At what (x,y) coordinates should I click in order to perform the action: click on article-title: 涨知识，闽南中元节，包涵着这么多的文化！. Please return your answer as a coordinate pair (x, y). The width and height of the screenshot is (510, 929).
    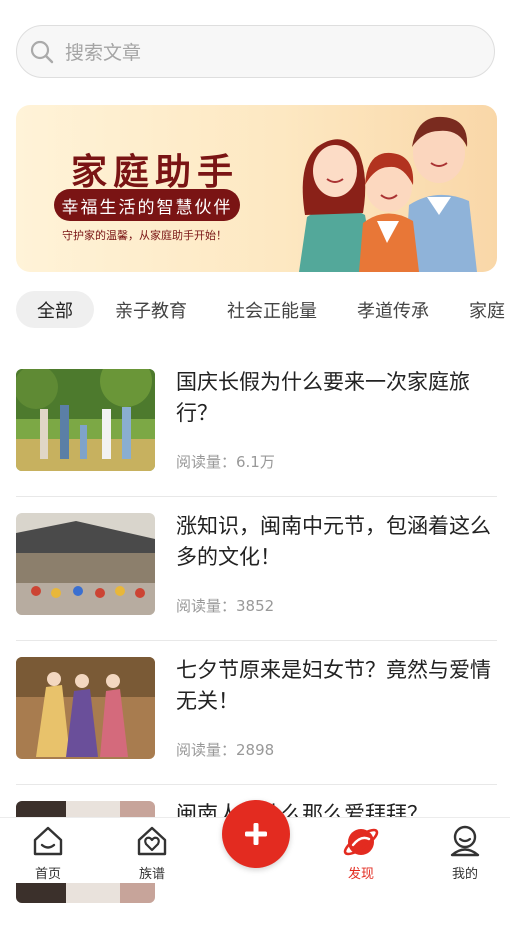
    Looking at the image, I should click on (333, 541).